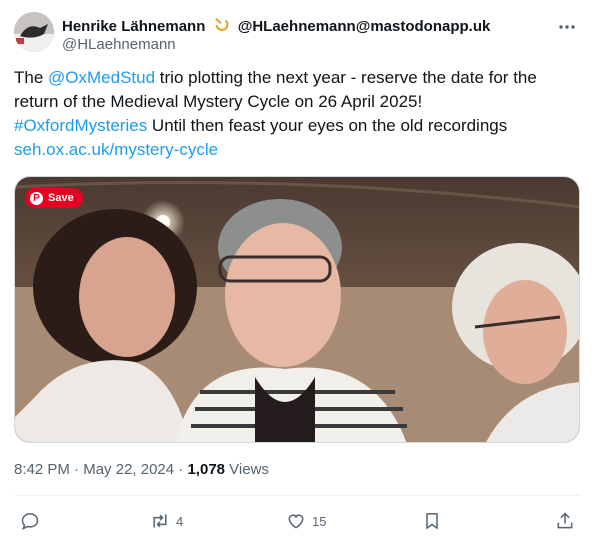  Describe the element at coordinates (221, 24) in the screenshot. I see `verified-icon` at that location.